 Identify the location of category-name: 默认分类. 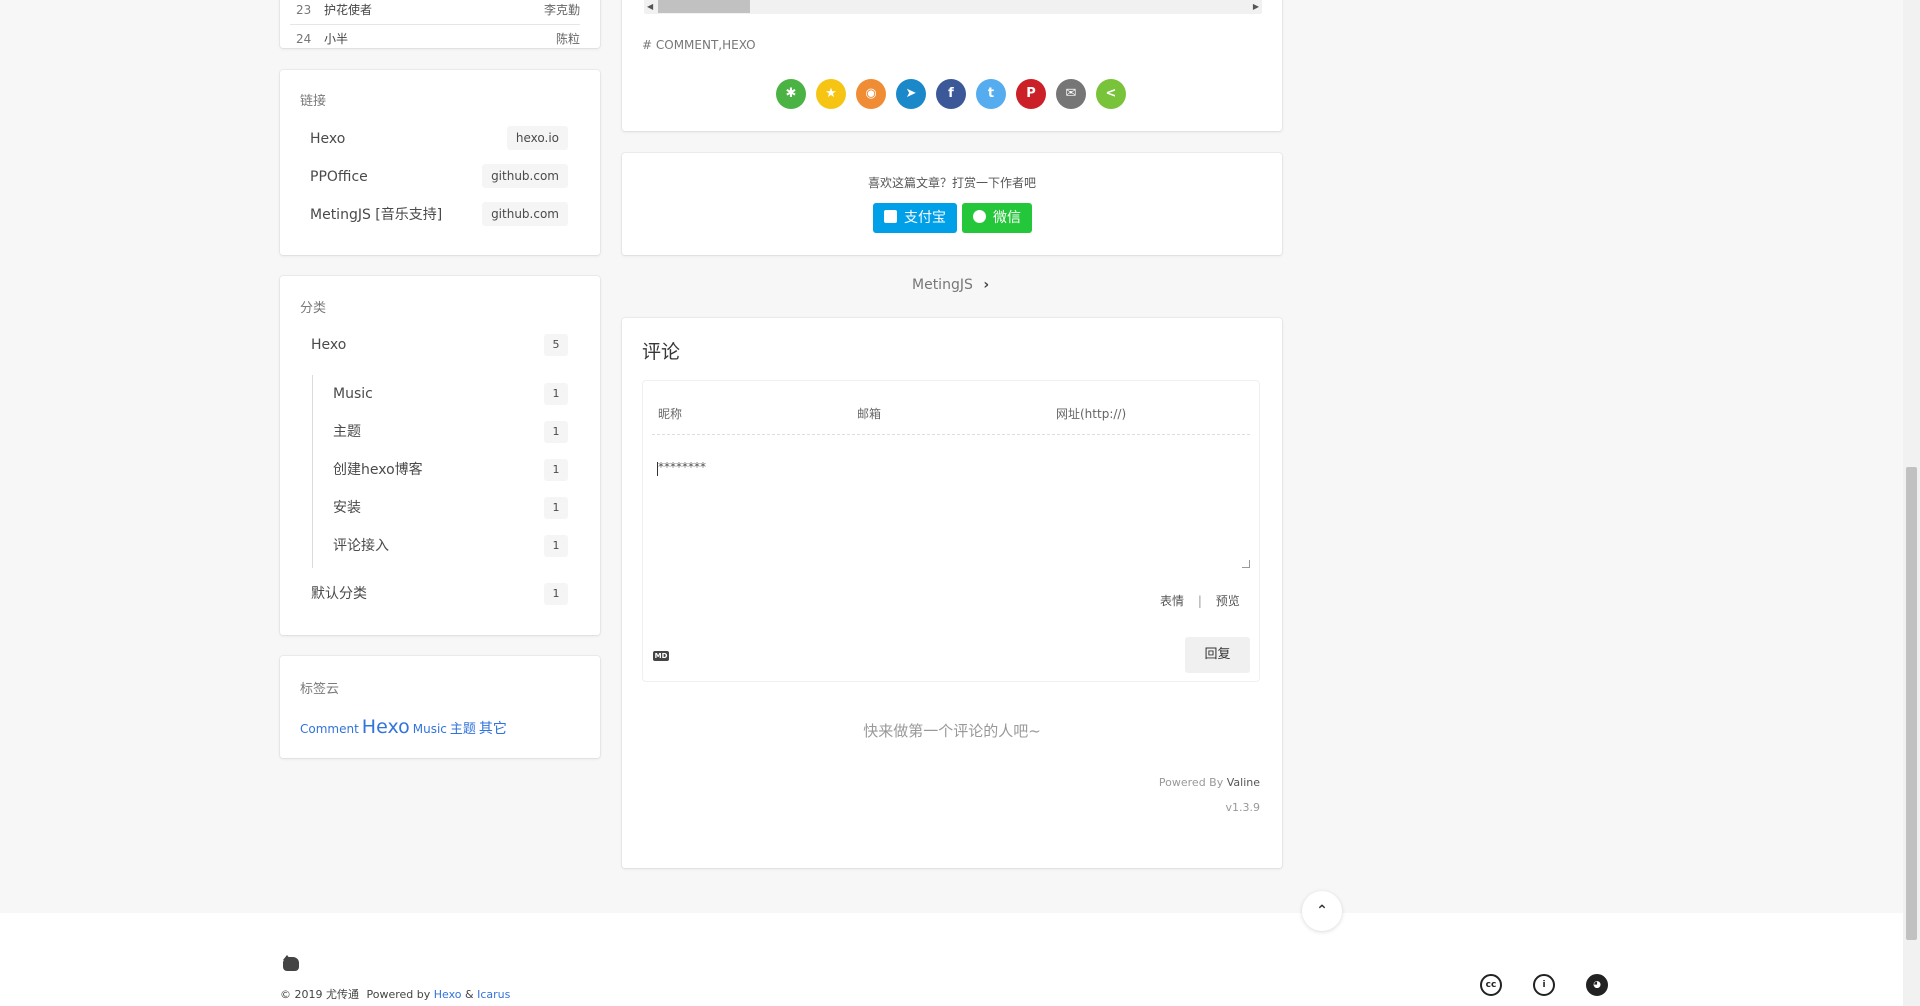
(339, 594).